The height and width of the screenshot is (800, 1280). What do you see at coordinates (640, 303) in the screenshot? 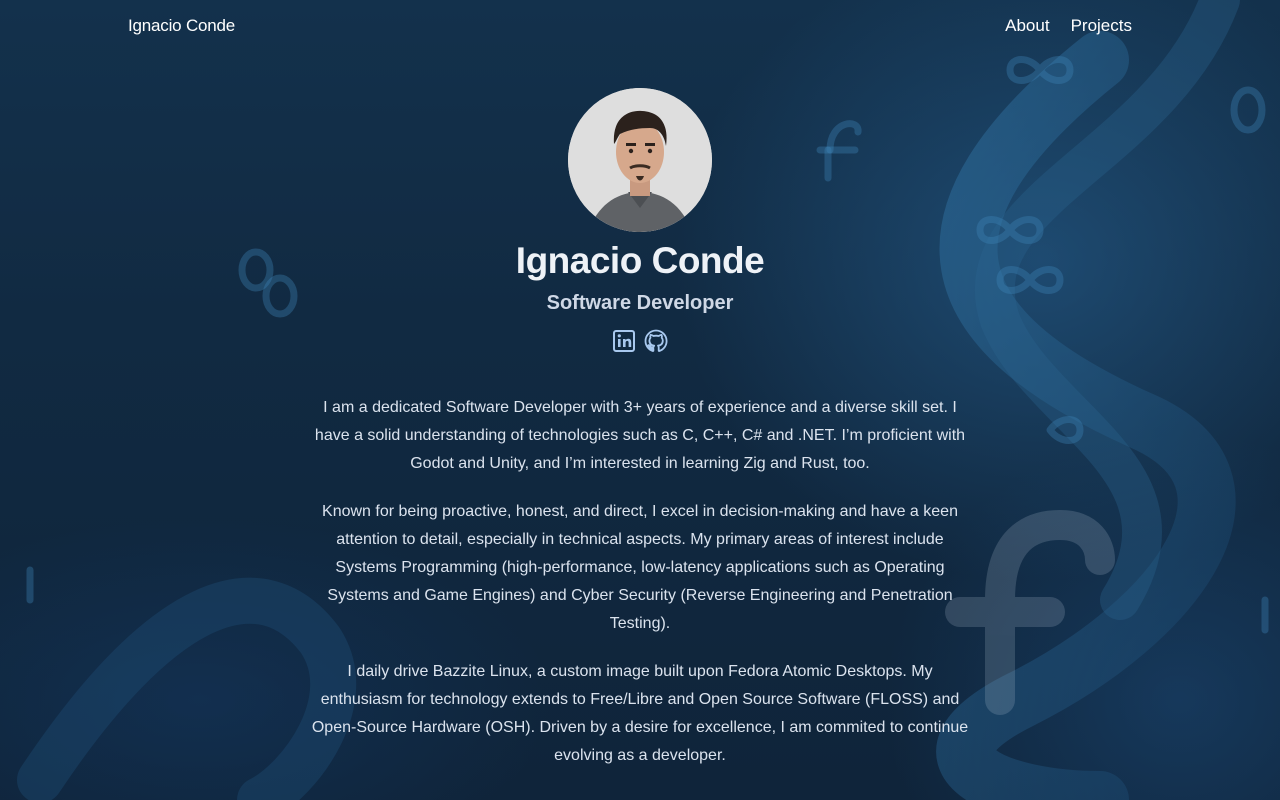
I see `profile-role: Software Developer` at bounding box center [640, 303].